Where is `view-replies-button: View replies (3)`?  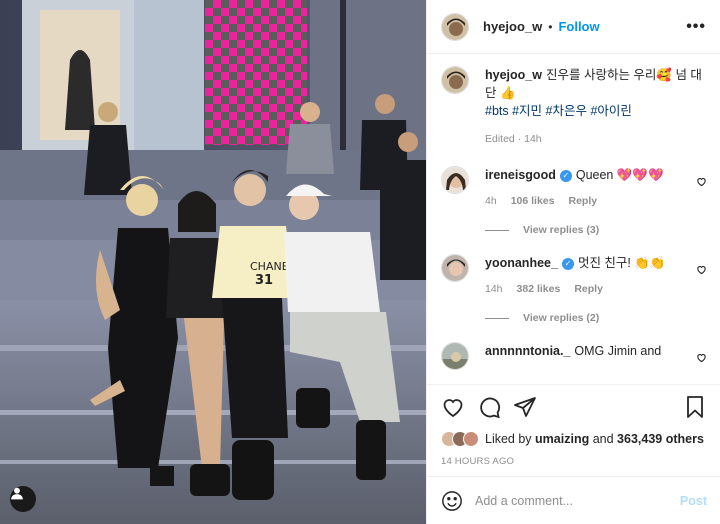
view-replies-button: View replies (3) is located at coordinates (596, 230).